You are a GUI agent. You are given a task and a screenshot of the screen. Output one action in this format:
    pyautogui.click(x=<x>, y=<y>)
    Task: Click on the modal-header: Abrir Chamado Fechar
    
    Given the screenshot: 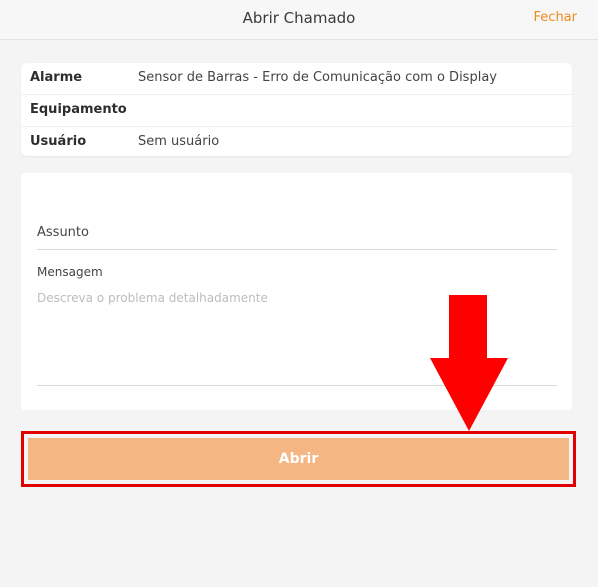 What is the action you would take?
    pyautogui.click(x=299, y=20)
    